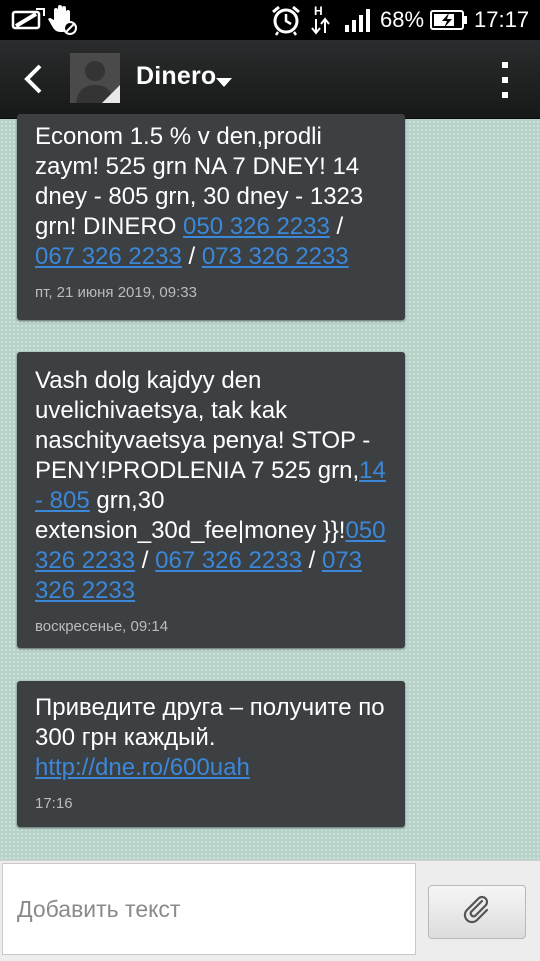  What do you see at coordinates (286, 20) in the screenshot?
I see `alarm-icon` at bounding box center [286, 20].